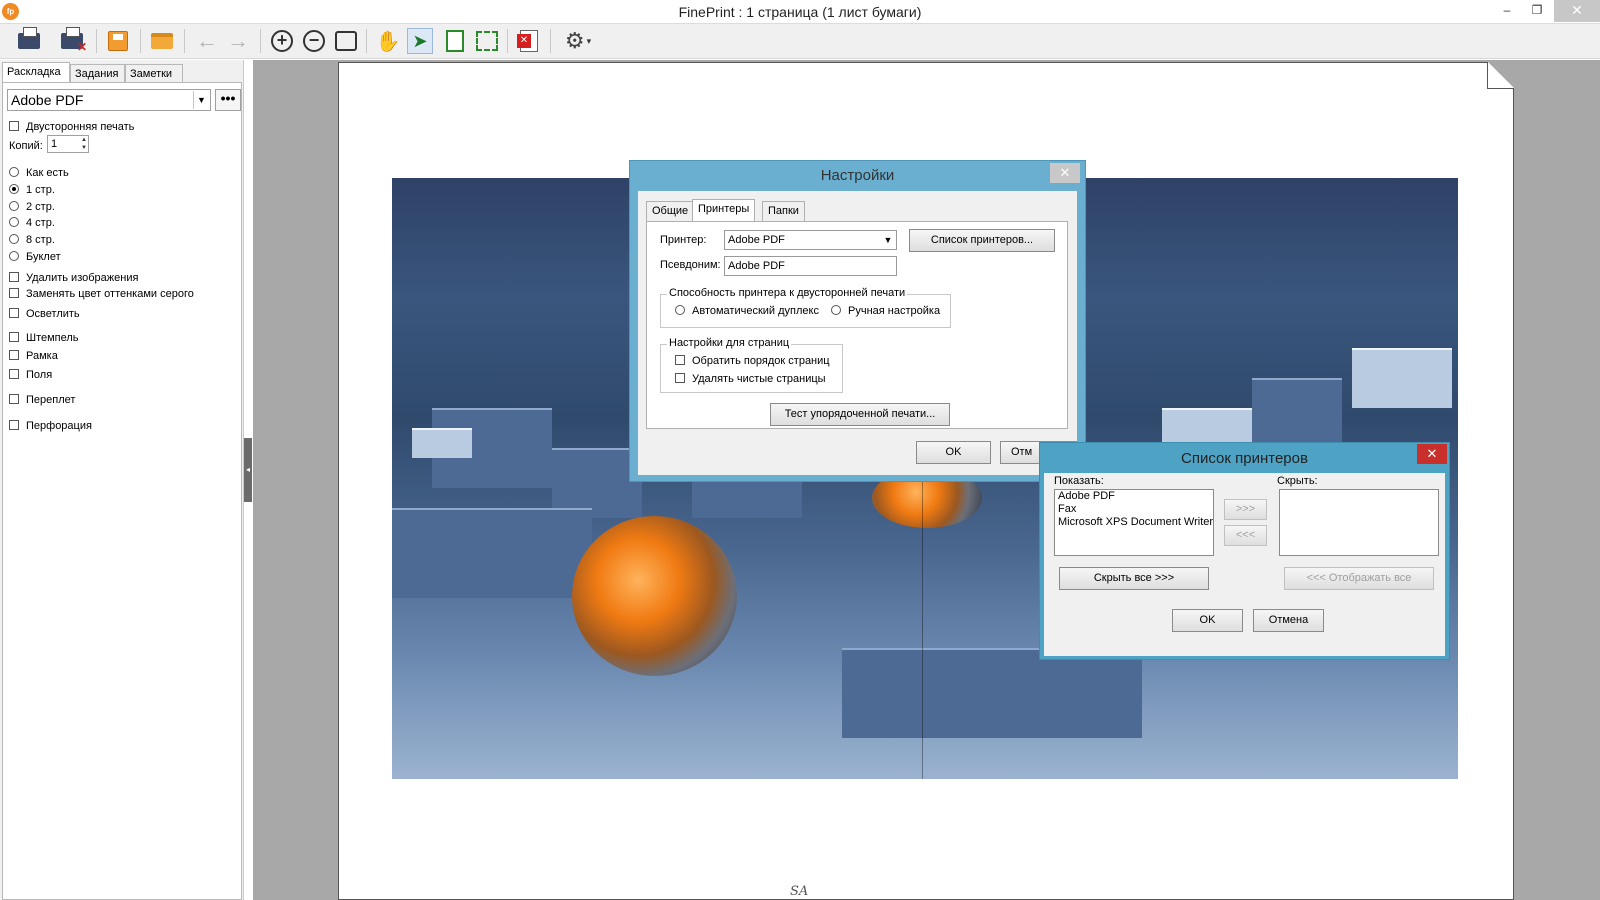 The image size is (1600, 900). What do you see at coordinates (1577, 11) in the screenshot?
I see `close-button: ✕` at bounding box center [1577, 11].